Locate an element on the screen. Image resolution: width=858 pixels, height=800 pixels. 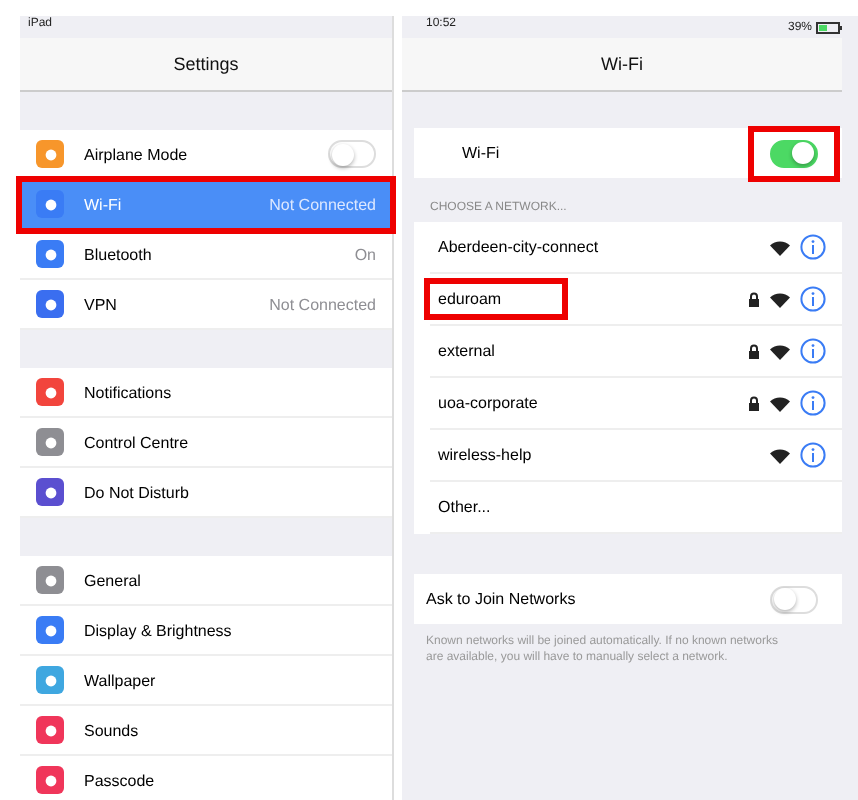
network-name: external is located at coordinates (492, 351).